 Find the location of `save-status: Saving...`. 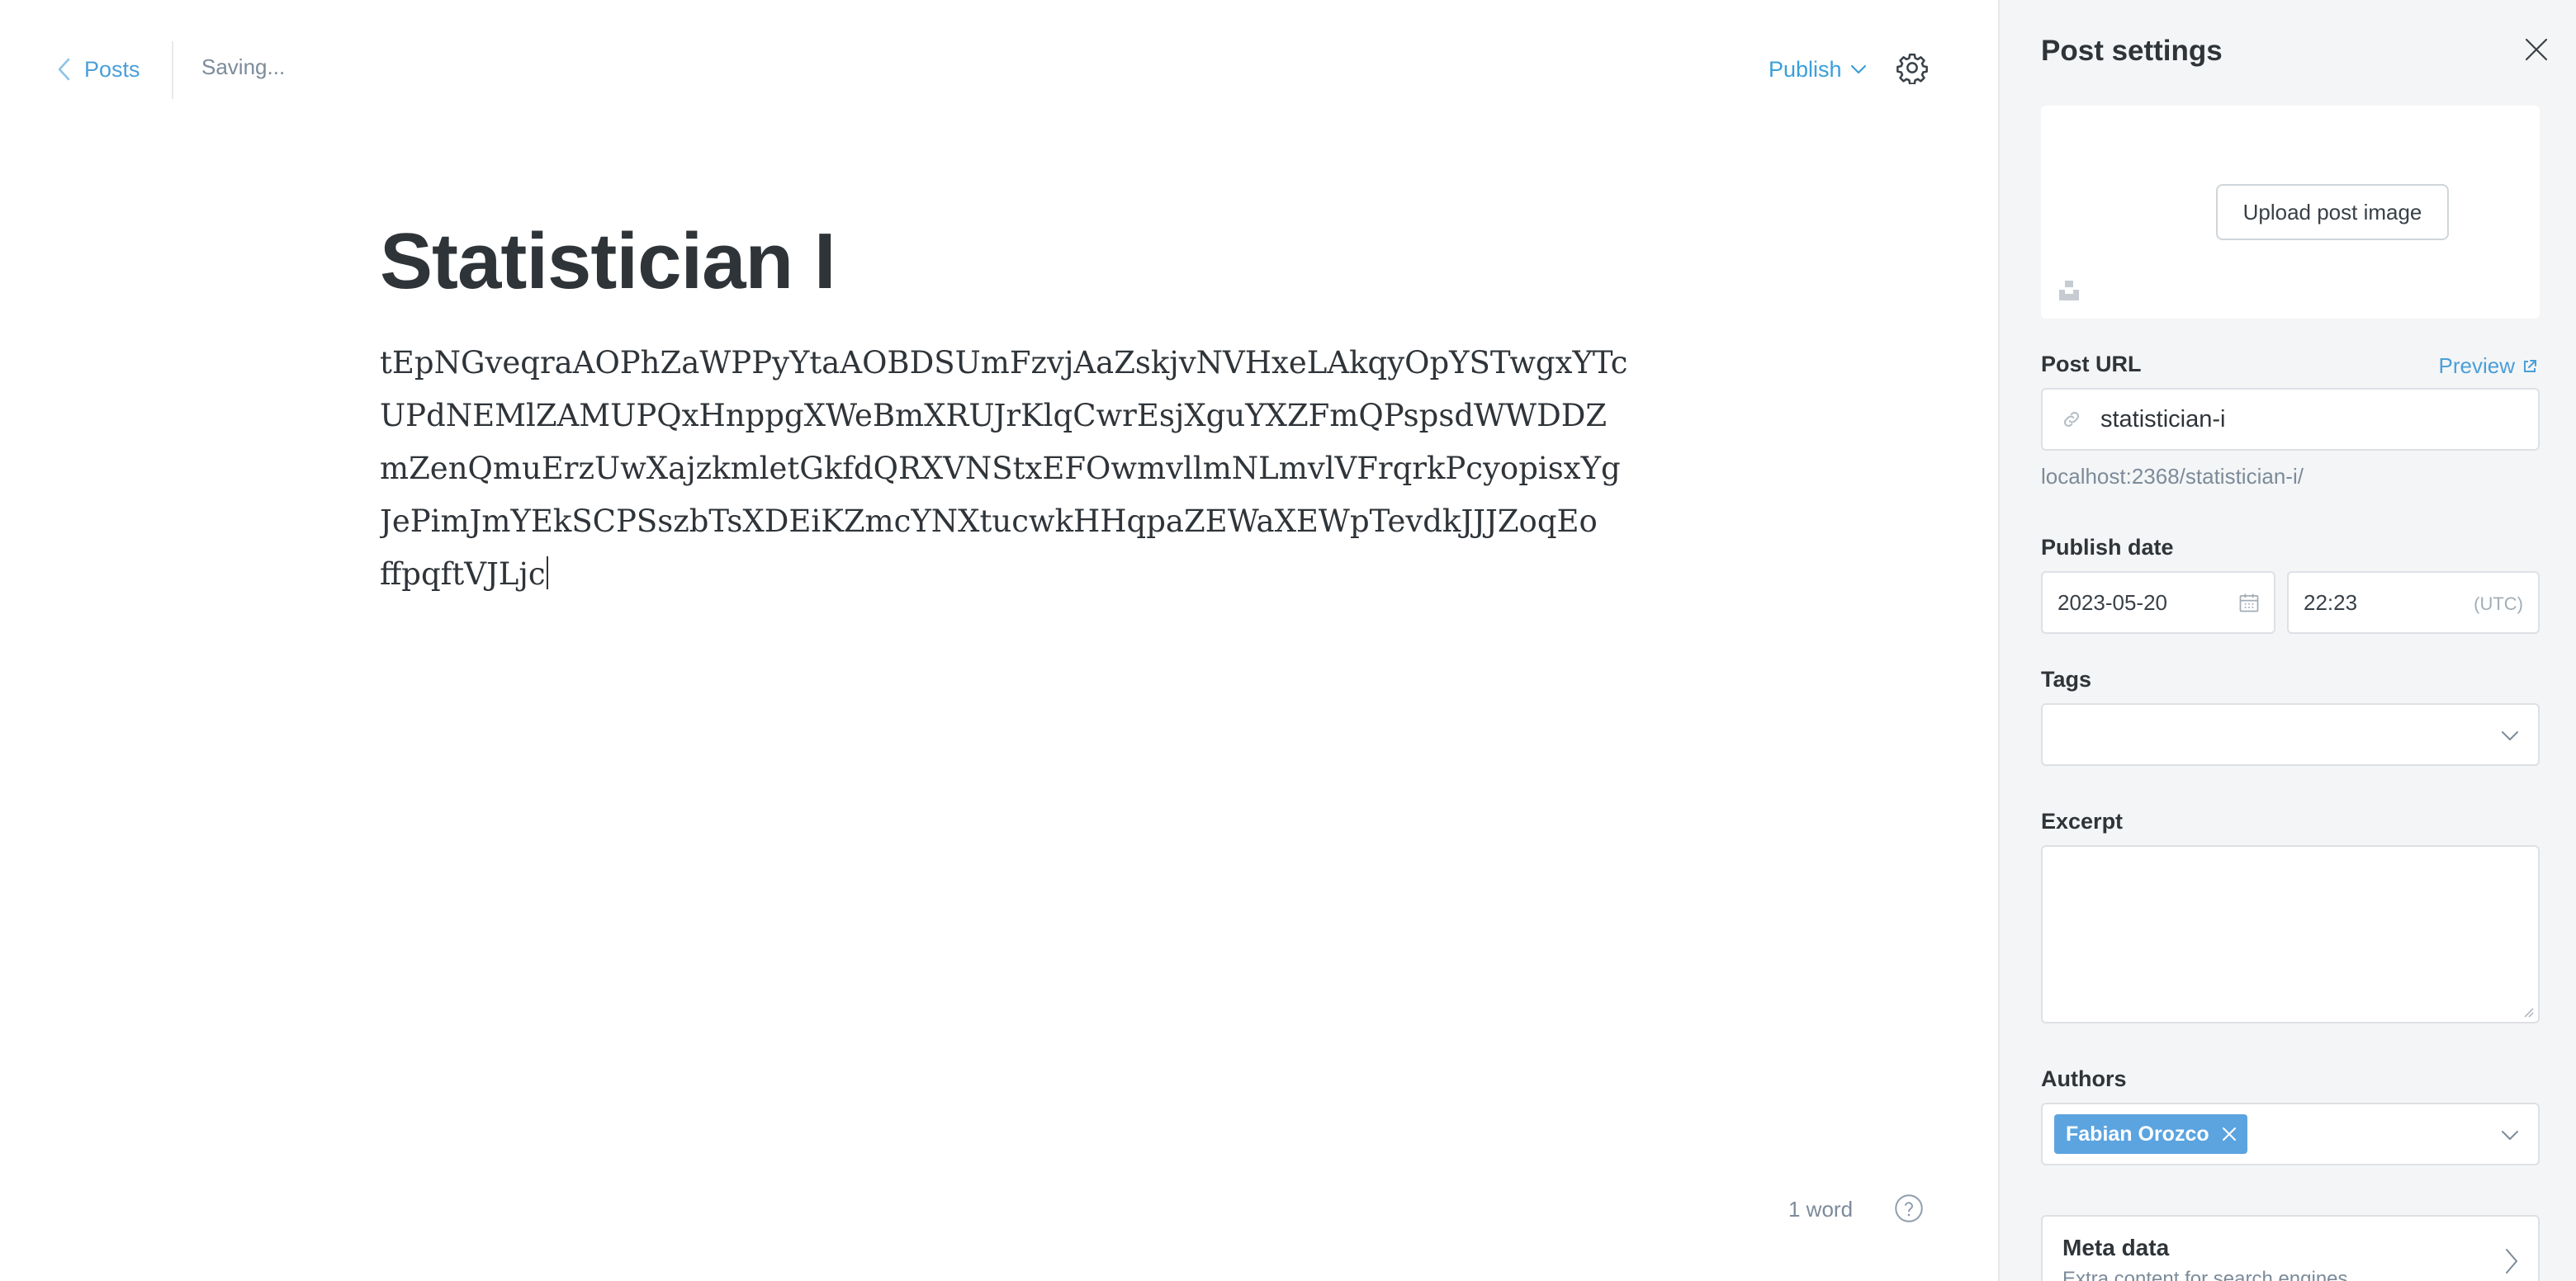

save-status: Saving... is located at coordinates (243, 66).